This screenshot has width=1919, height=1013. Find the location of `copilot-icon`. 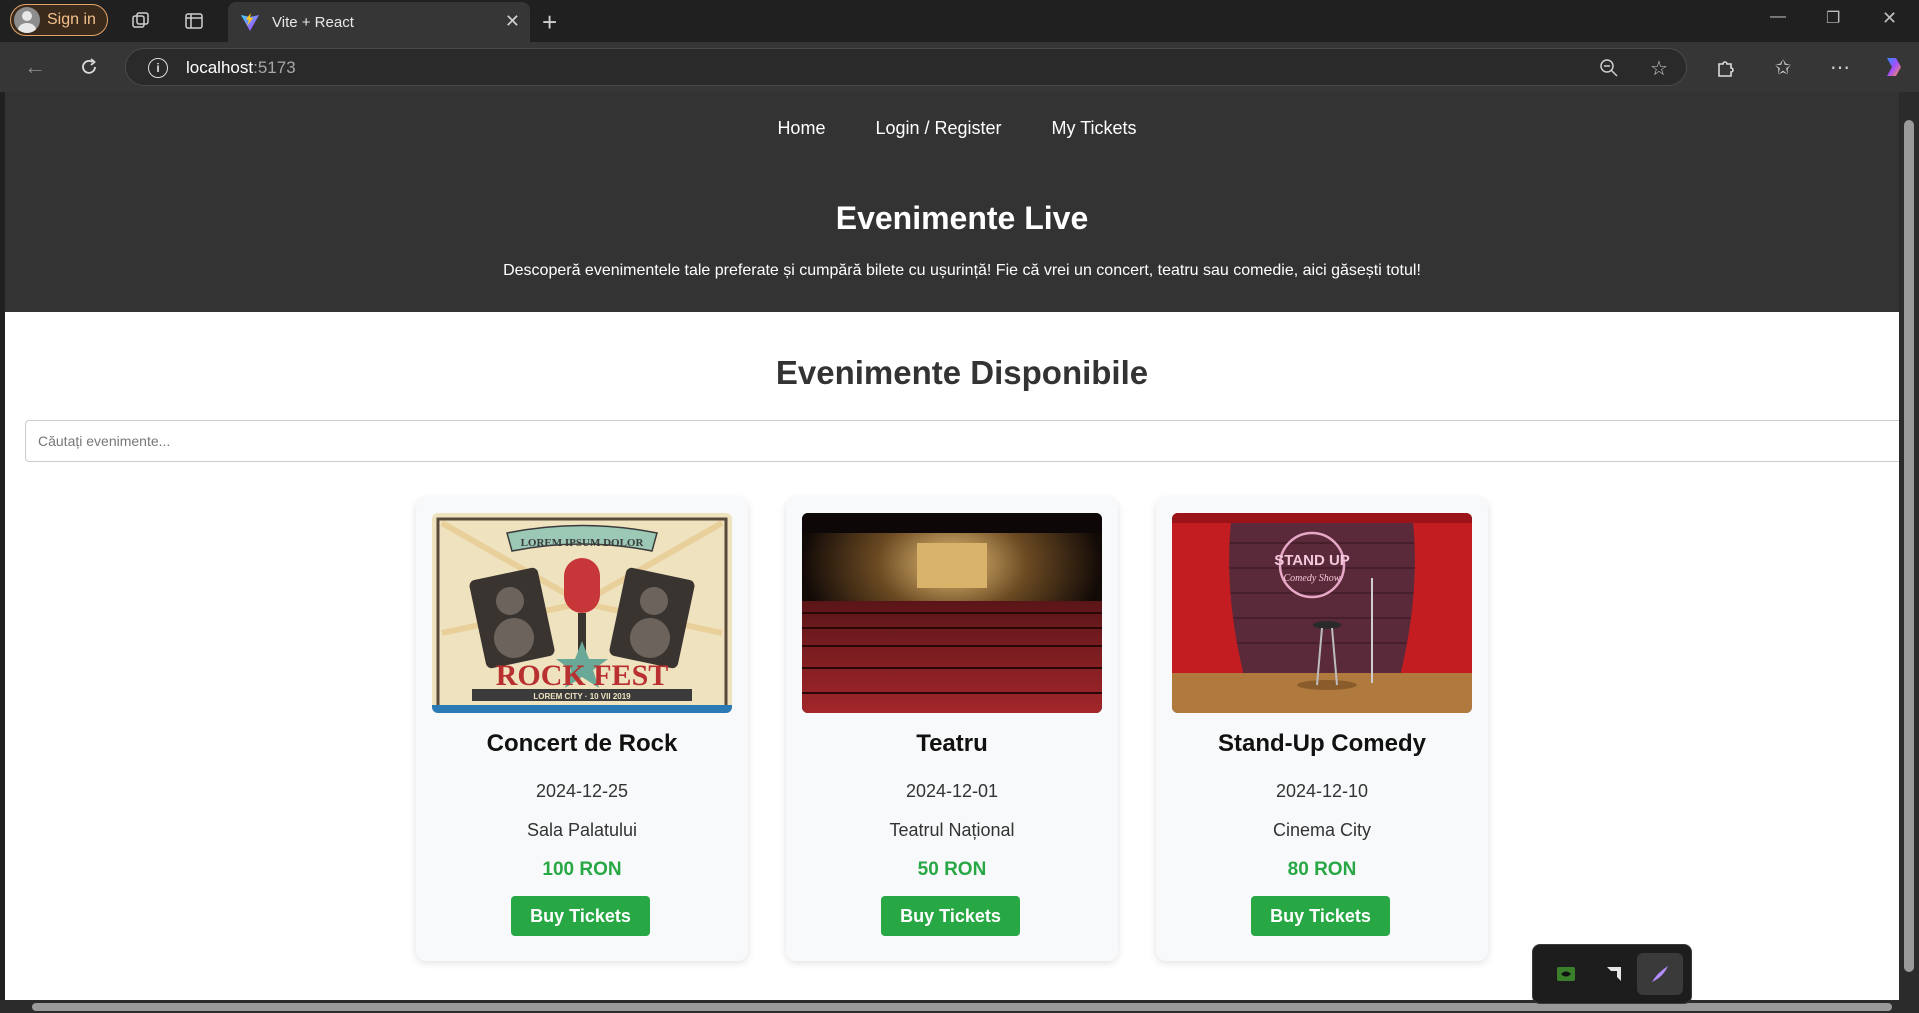

copilot-icon is located at coordinates (1894, 67).